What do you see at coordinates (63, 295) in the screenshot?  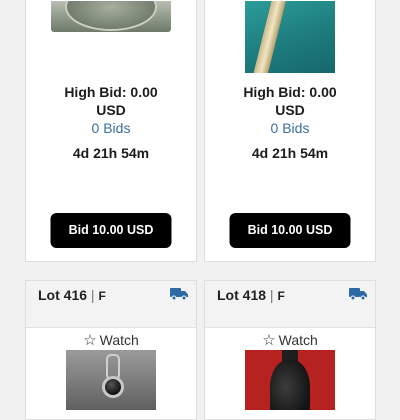 I see `lot-number: Lot 416` at bounding box center [63, 295].